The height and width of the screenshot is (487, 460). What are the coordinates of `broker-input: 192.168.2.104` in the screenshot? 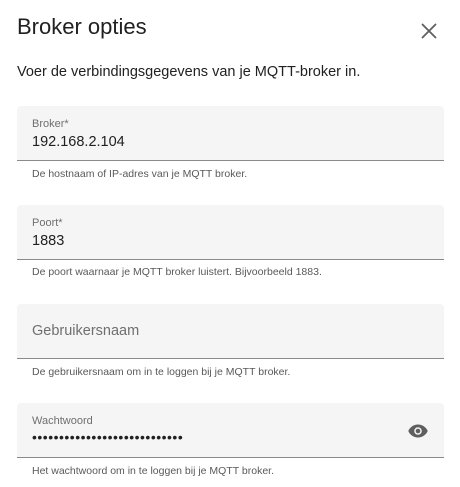 It's located at (78, 142).